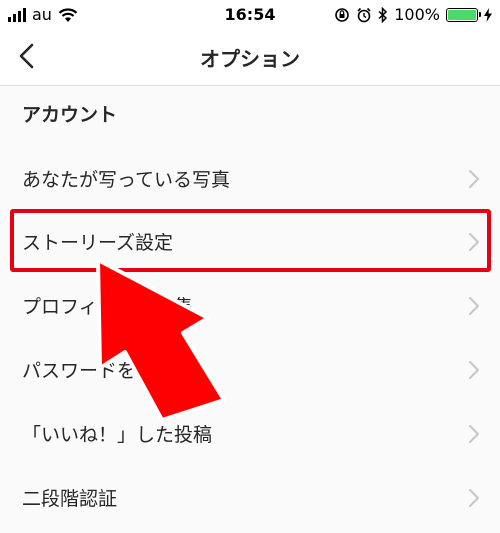  What do you see at coordinates (250, 497) in the screenshot?
I see `menu-item-two-factor-auth: 二段階認証` at bounding box center [250, 497].